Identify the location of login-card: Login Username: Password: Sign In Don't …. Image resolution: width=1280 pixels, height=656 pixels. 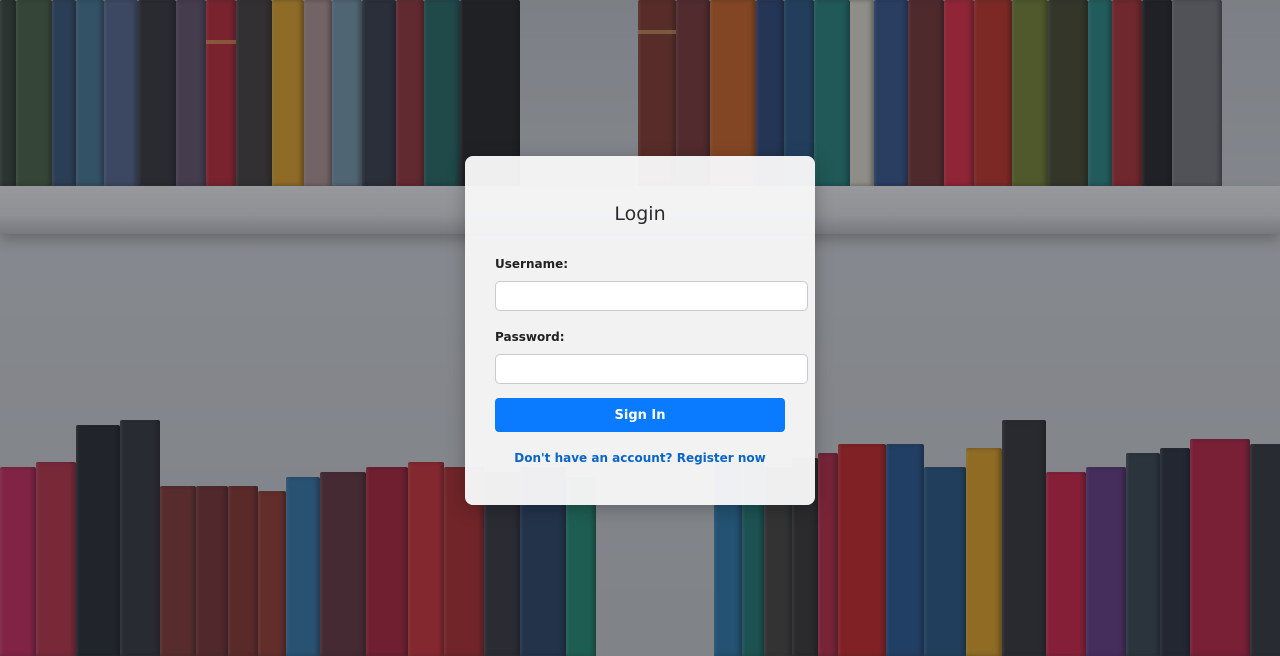
(640, 330).